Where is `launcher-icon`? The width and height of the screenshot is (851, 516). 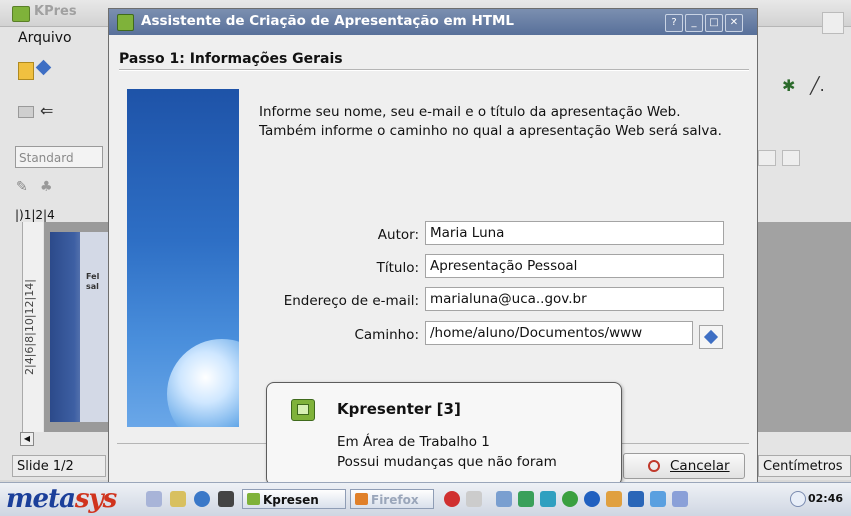
launcher-icon is located at coordinates (154, 499).